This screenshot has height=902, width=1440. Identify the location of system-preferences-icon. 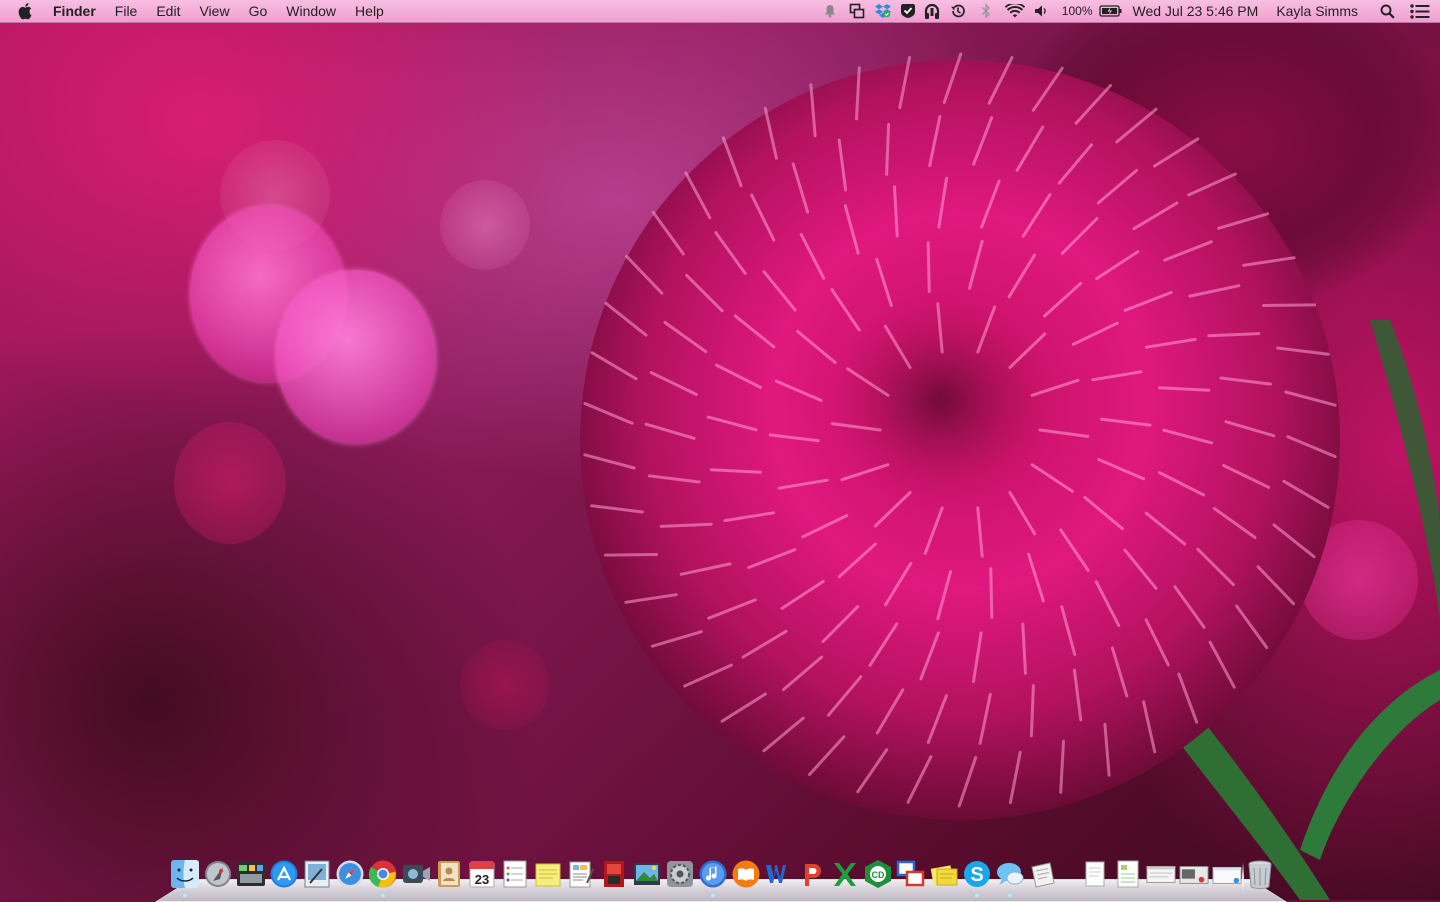
(680, 874).